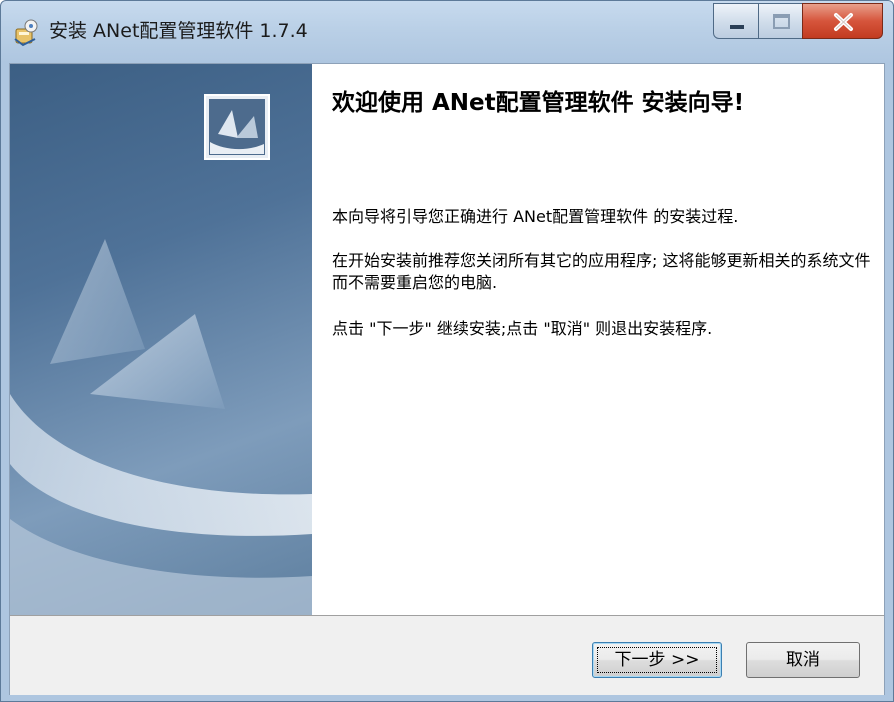  I want to click on title-bar: 安装 ANet配置管理软件 1.7.4, so click(447, 32).